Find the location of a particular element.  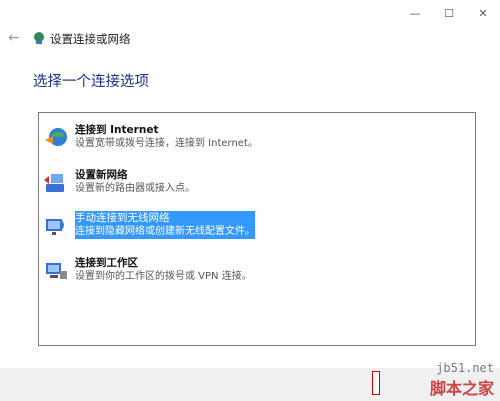

option-description: 设置宽带或拨号连接，连接到 Internet。 is located at coordinates (166, 143).